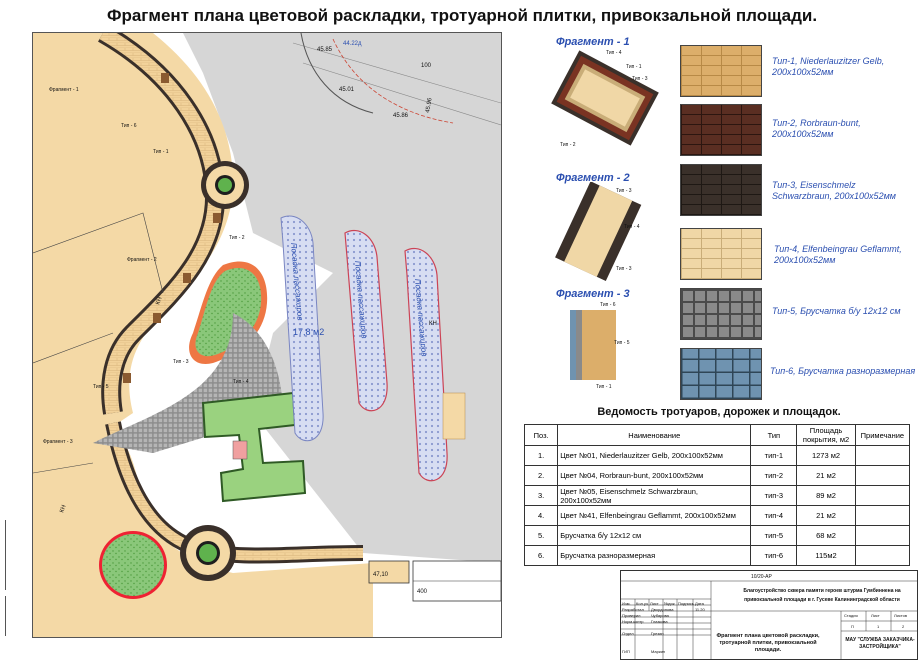  I want to click on plan-label-frag1: Фрагмент - 1, so click(64, 90).